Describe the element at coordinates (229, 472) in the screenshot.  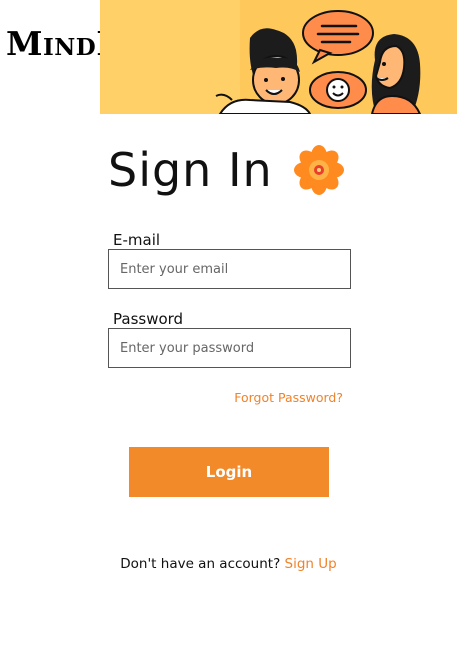
I see `login-button: Login` at that location.